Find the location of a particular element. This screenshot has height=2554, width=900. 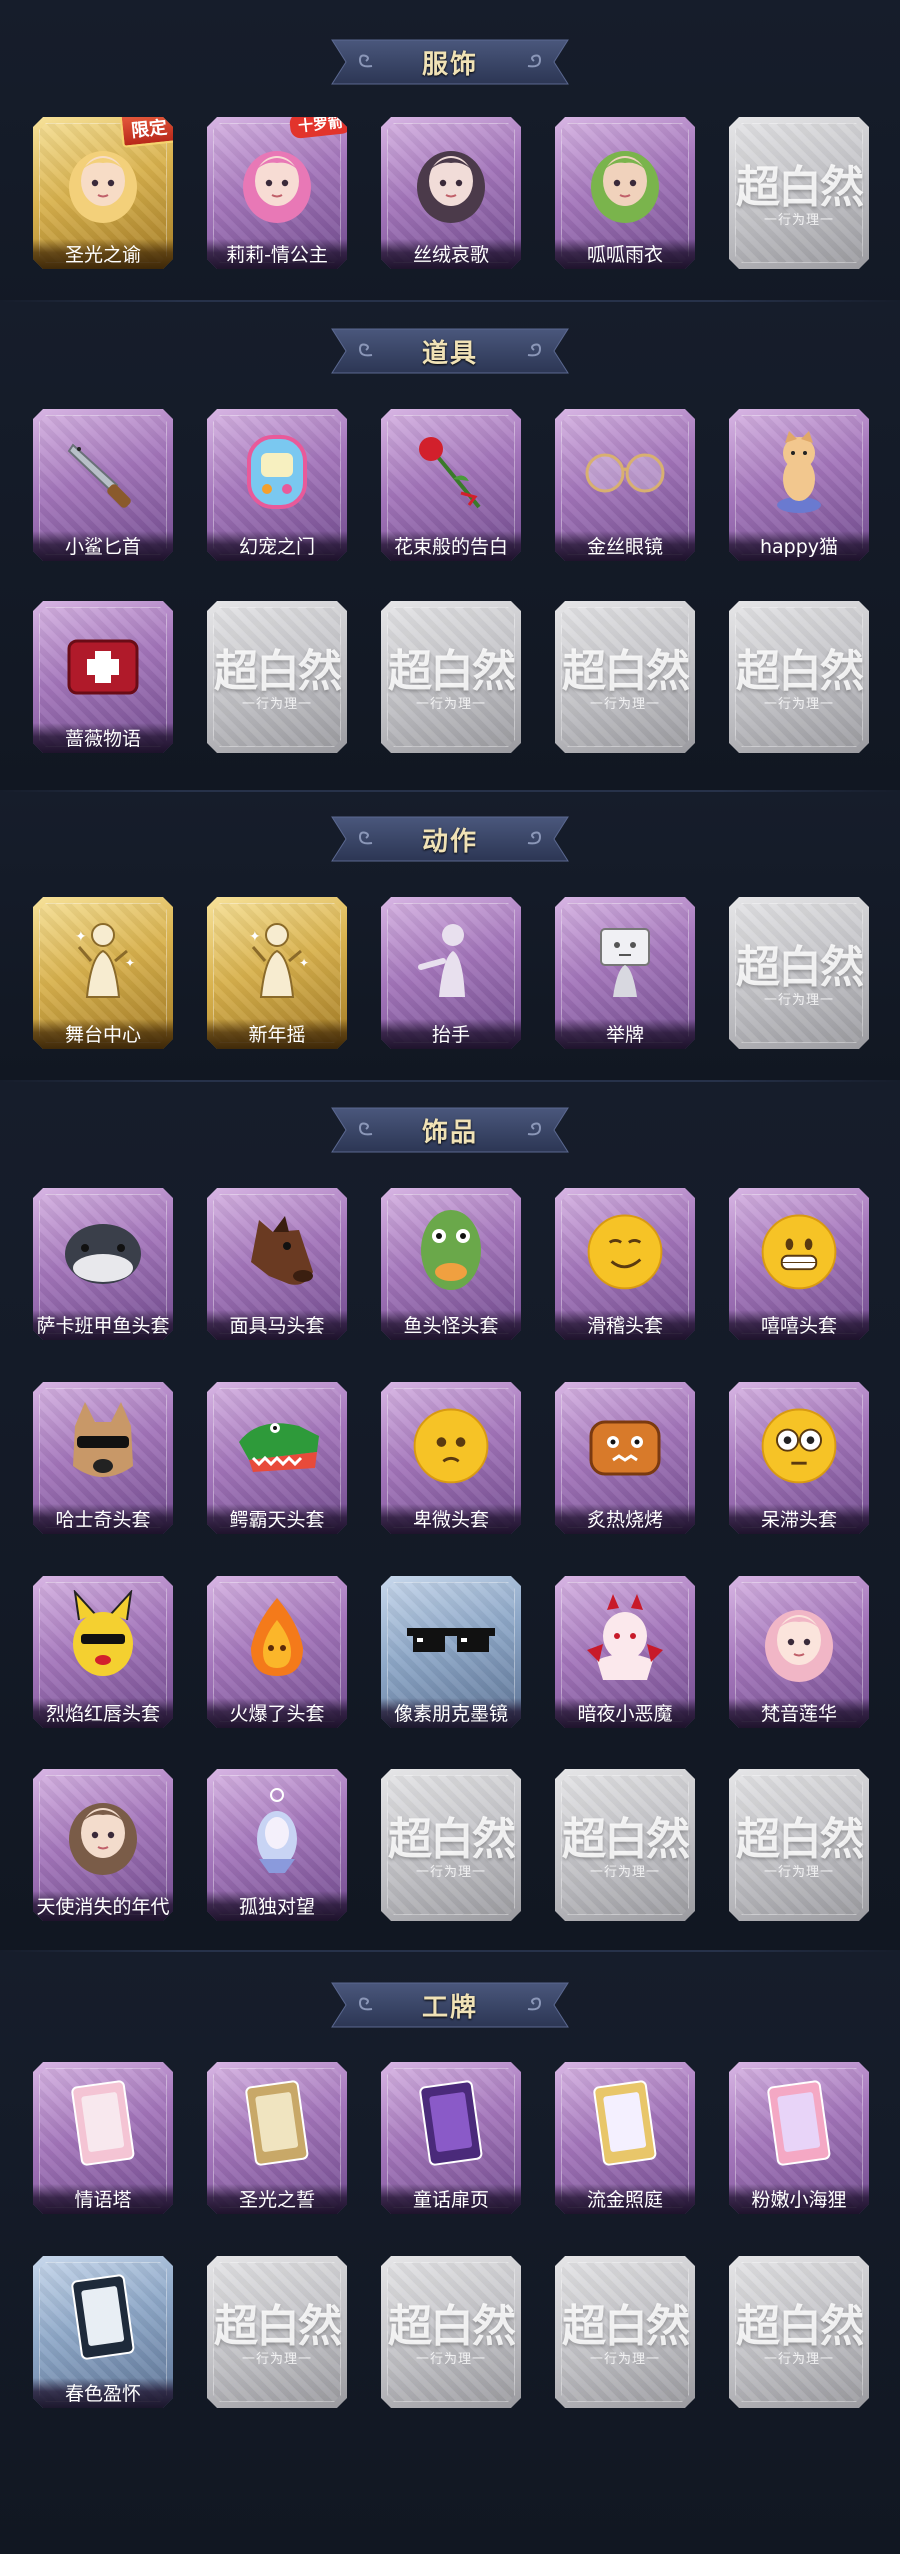

item-name: 幻宠之门 is located at coordinates (277, 546).